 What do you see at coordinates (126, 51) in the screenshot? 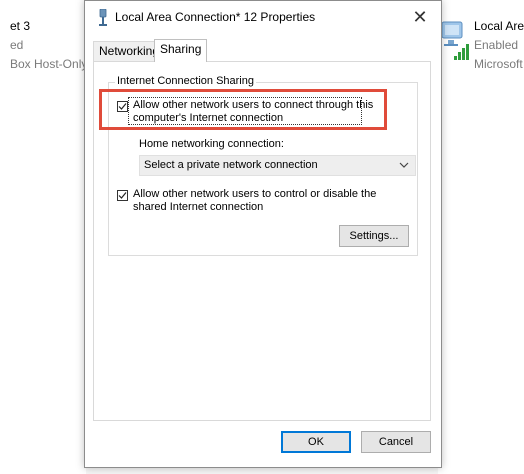
I see `tab-networking: Networking` at bounding box center [126, 51].